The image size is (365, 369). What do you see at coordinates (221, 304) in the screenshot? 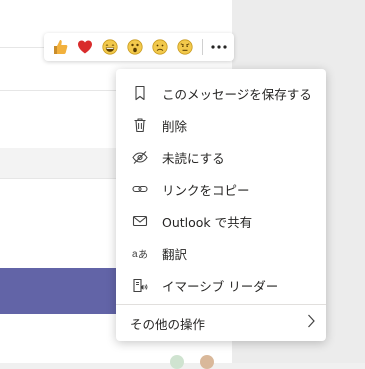
I see `menu-divider` at bounding box center [221, 304].